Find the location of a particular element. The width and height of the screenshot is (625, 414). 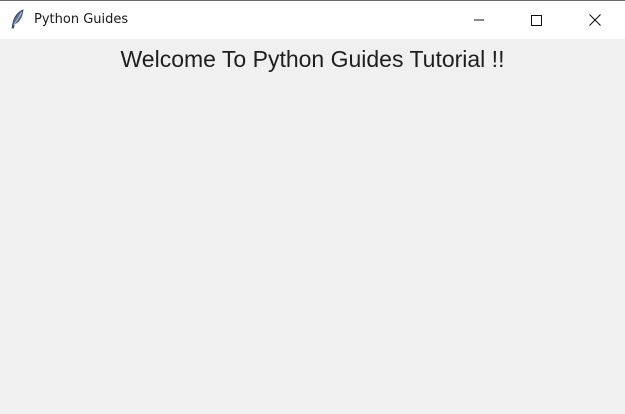

title-bar: Python Guides is located at coordinates (312, 20).